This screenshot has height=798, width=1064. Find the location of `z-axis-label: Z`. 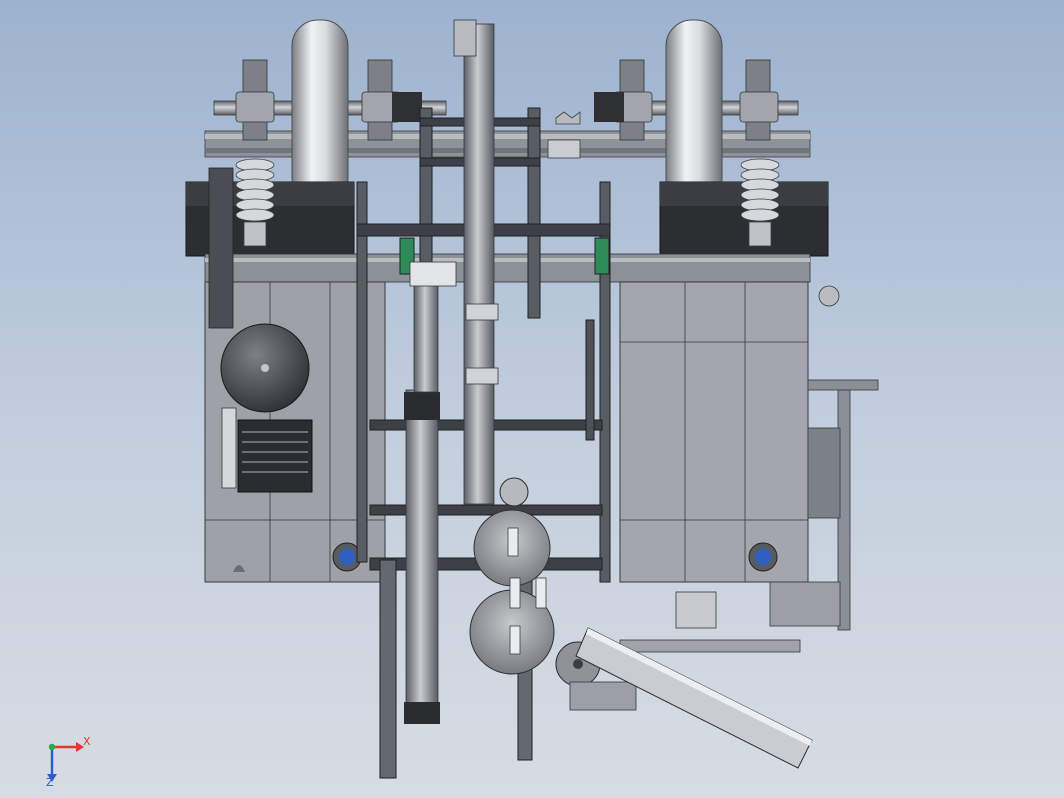

z-axis-label: Z is located at coordinates (50, 782).